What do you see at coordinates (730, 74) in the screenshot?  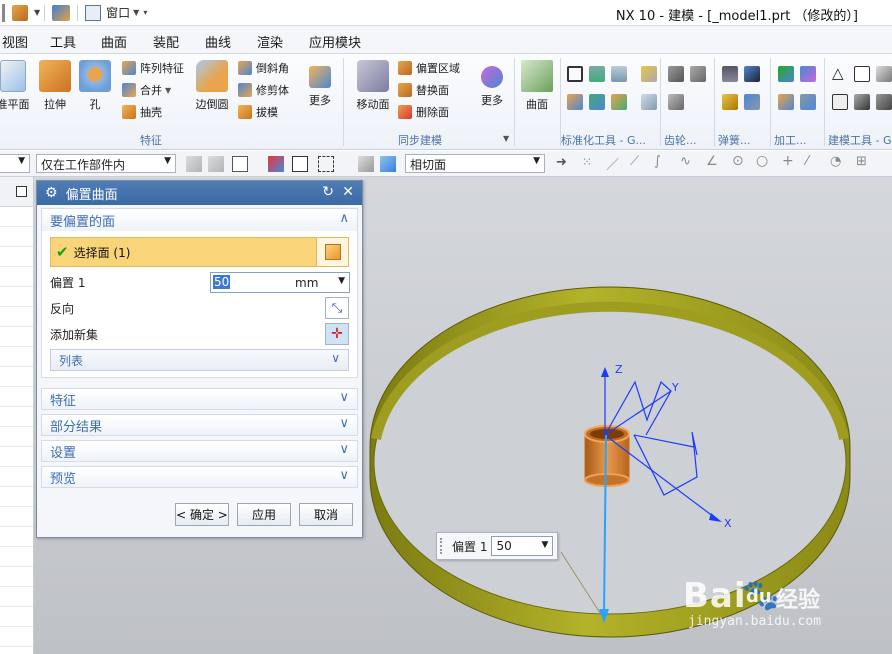 I see `spring-icon` at bounding box center [730, 74].